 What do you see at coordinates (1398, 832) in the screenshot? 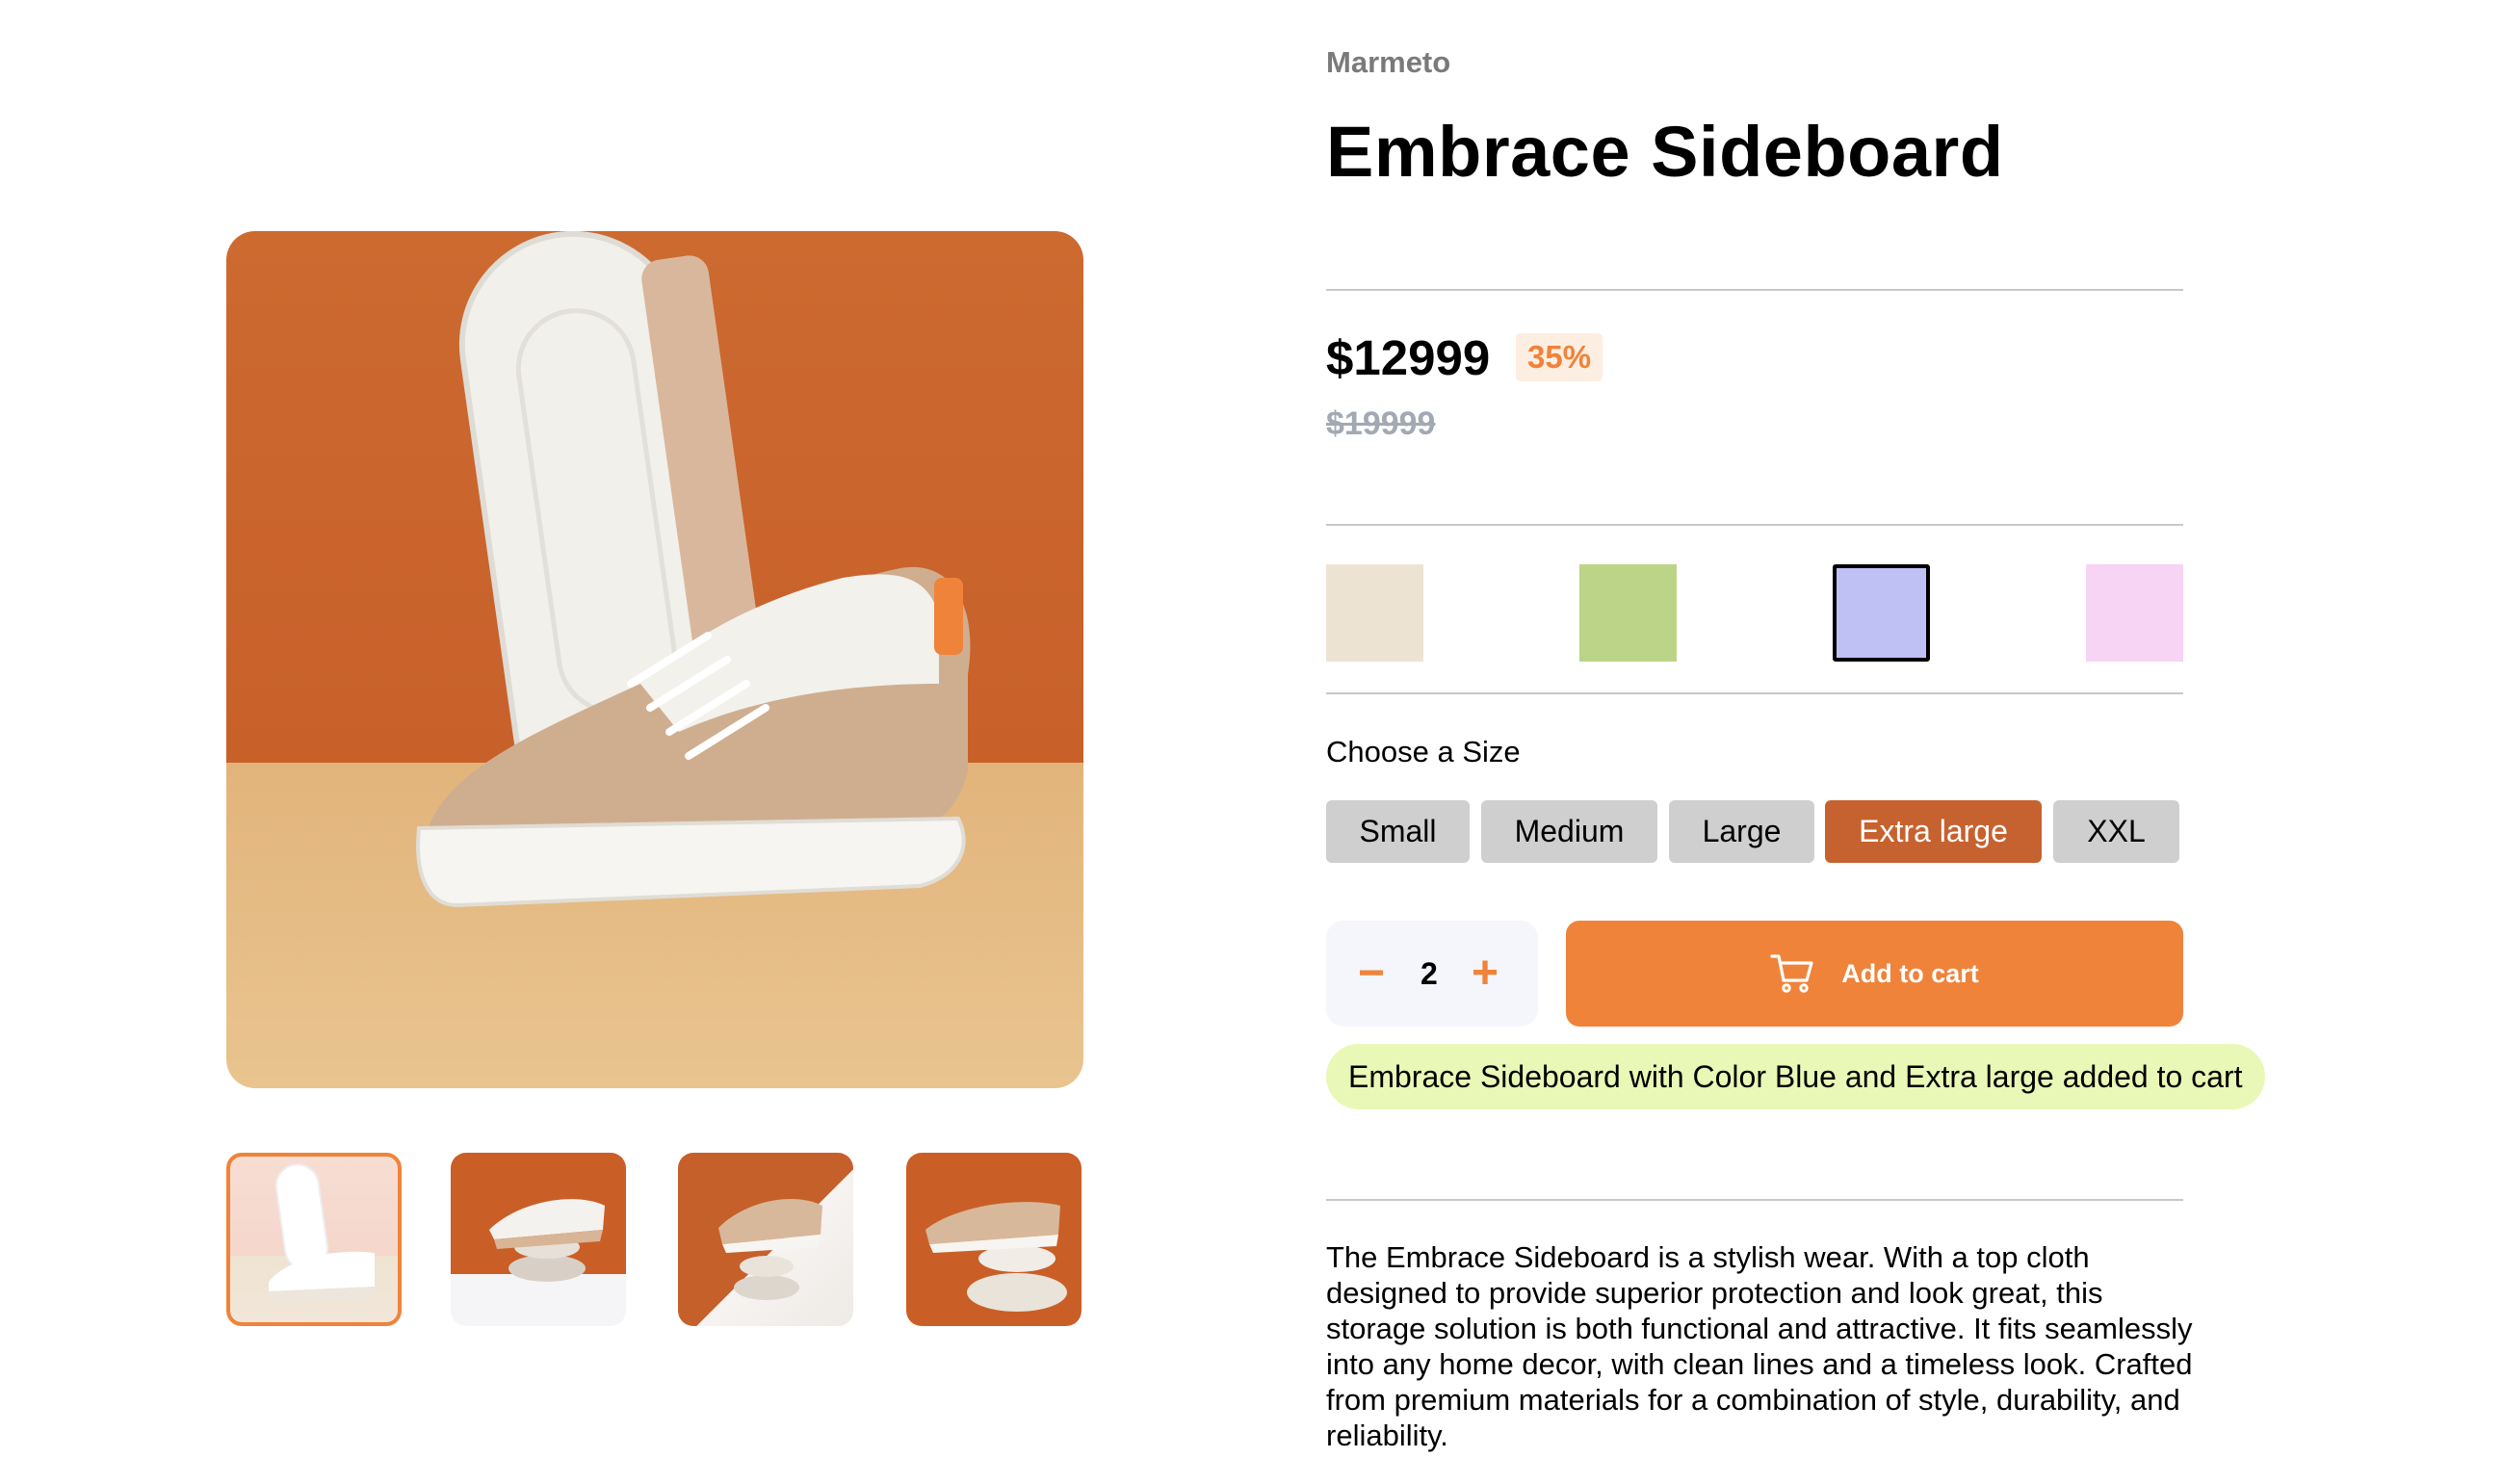
I see `size-option-small: Small` at bounding box center [1398, 832].